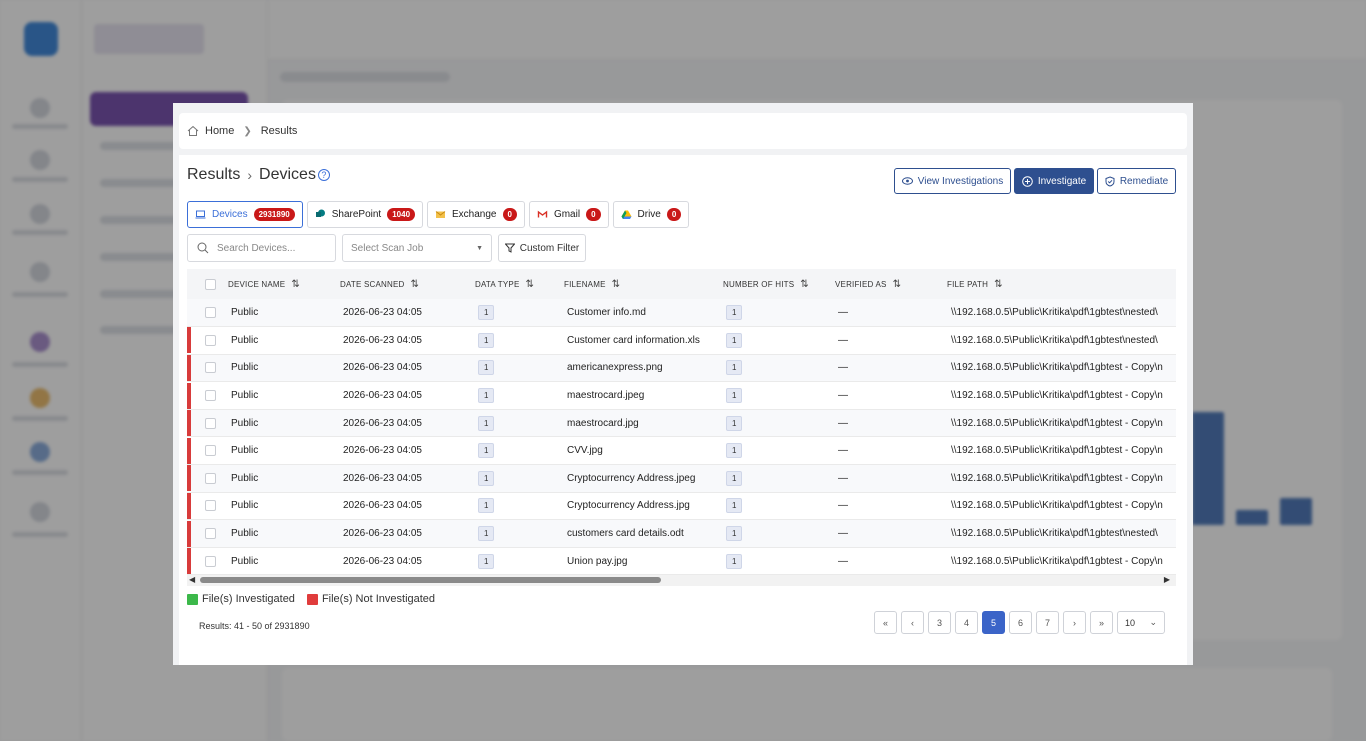  What do you see at coordinates (966, 622) in the screenshot?
I see `page-button: 4` at bounding box center [966, 622].